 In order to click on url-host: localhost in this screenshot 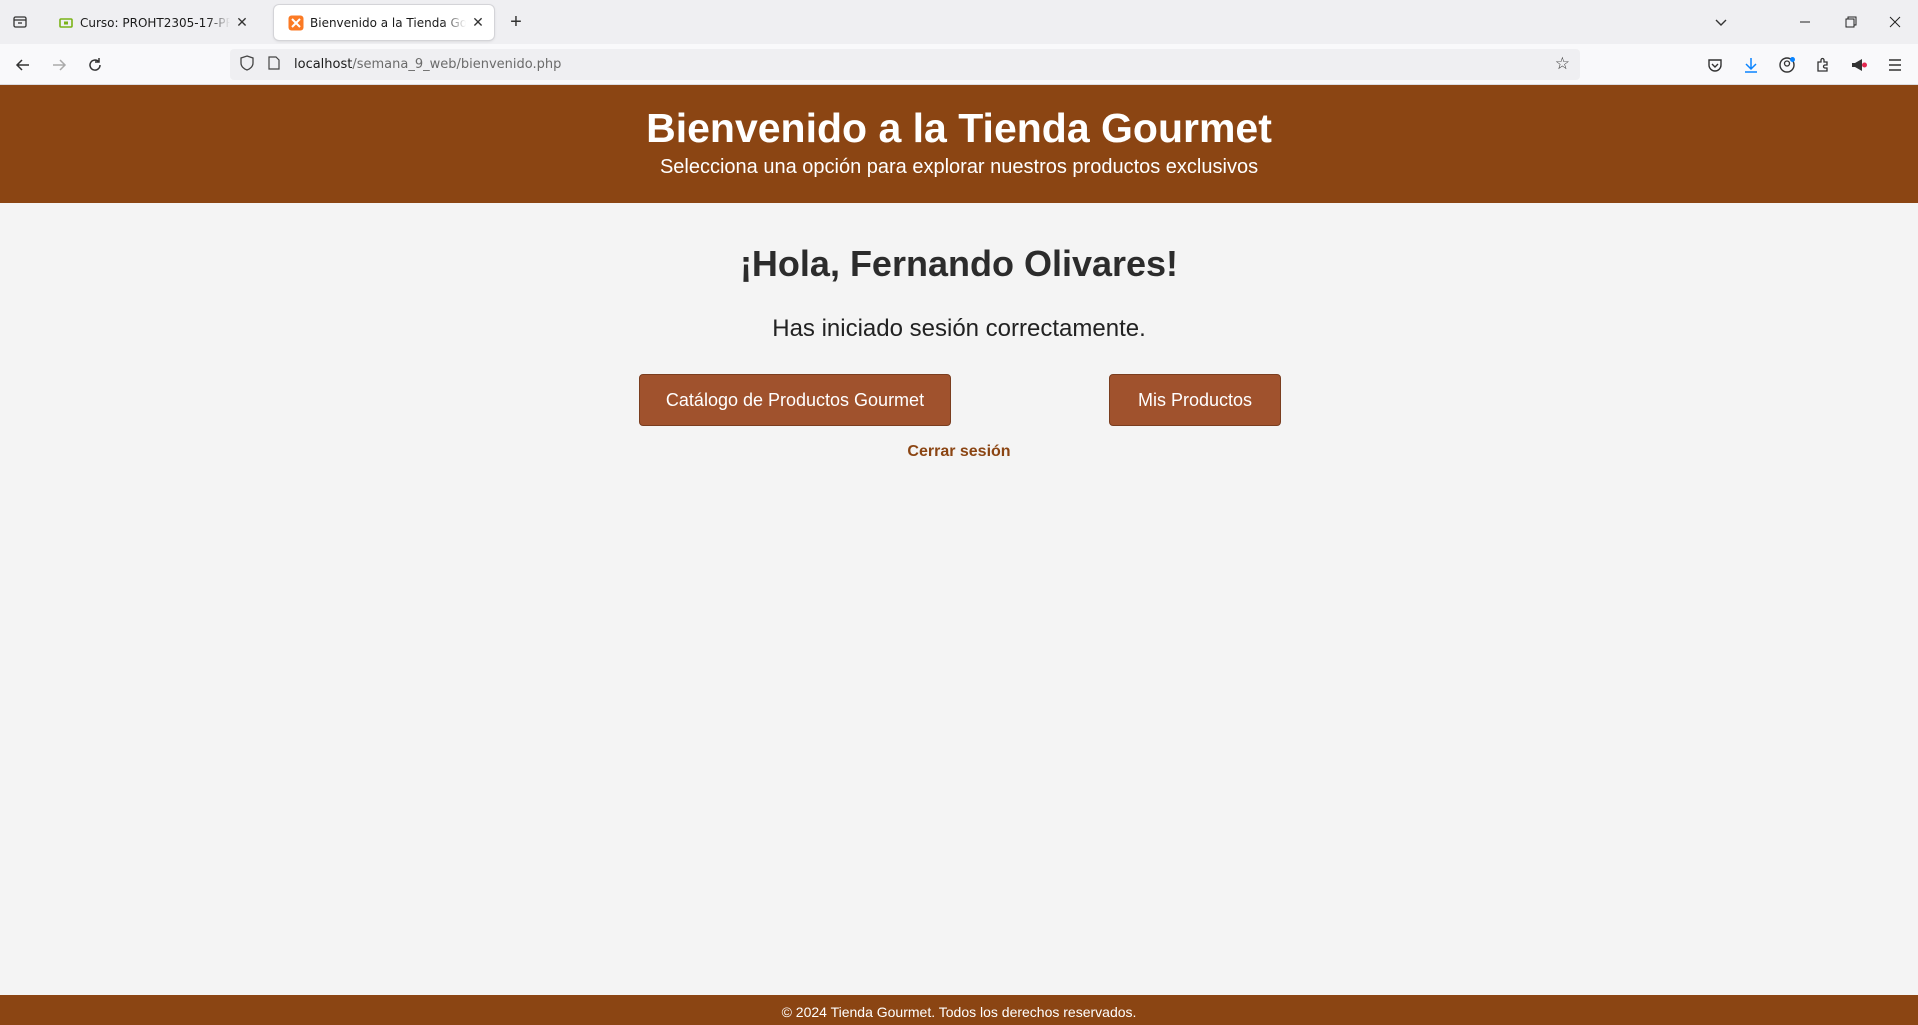, I will do `click(323, 64)`.